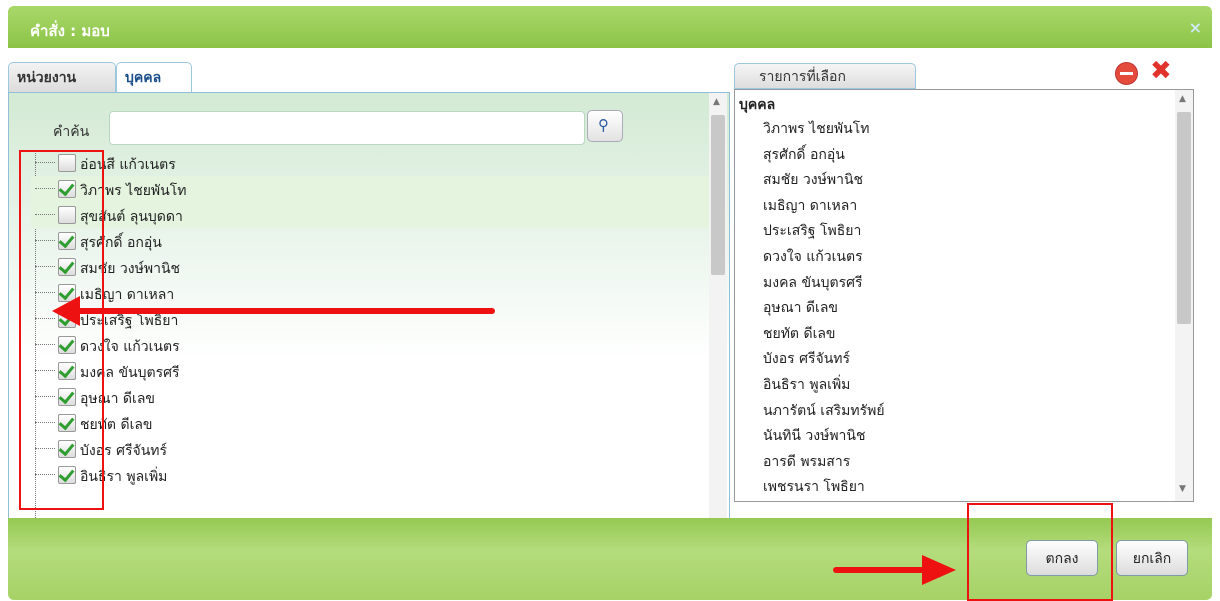  I want to click on tree-item: สุขสันต์ ลุนบุดดา, so click(371, 215).